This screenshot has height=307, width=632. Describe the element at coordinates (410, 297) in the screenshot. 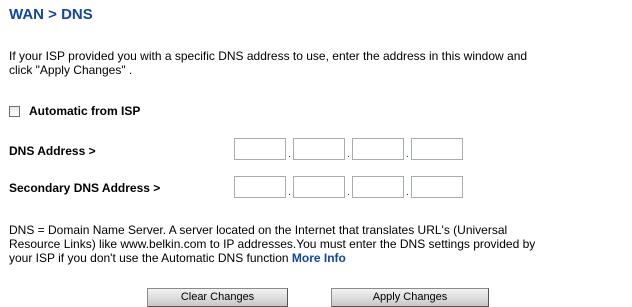

I see `apply-changes-button: Apply Changes` at that location.